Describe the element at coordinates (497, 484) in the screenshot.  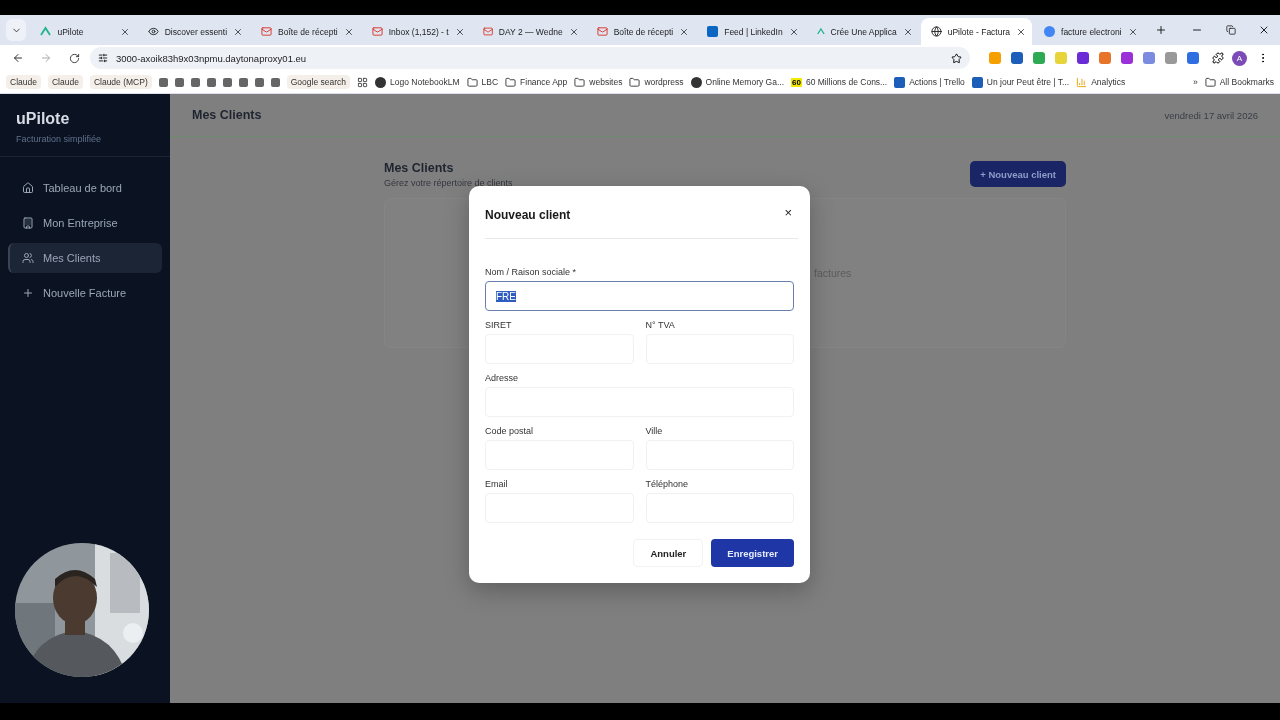
I see `field-label: Email` at that location.